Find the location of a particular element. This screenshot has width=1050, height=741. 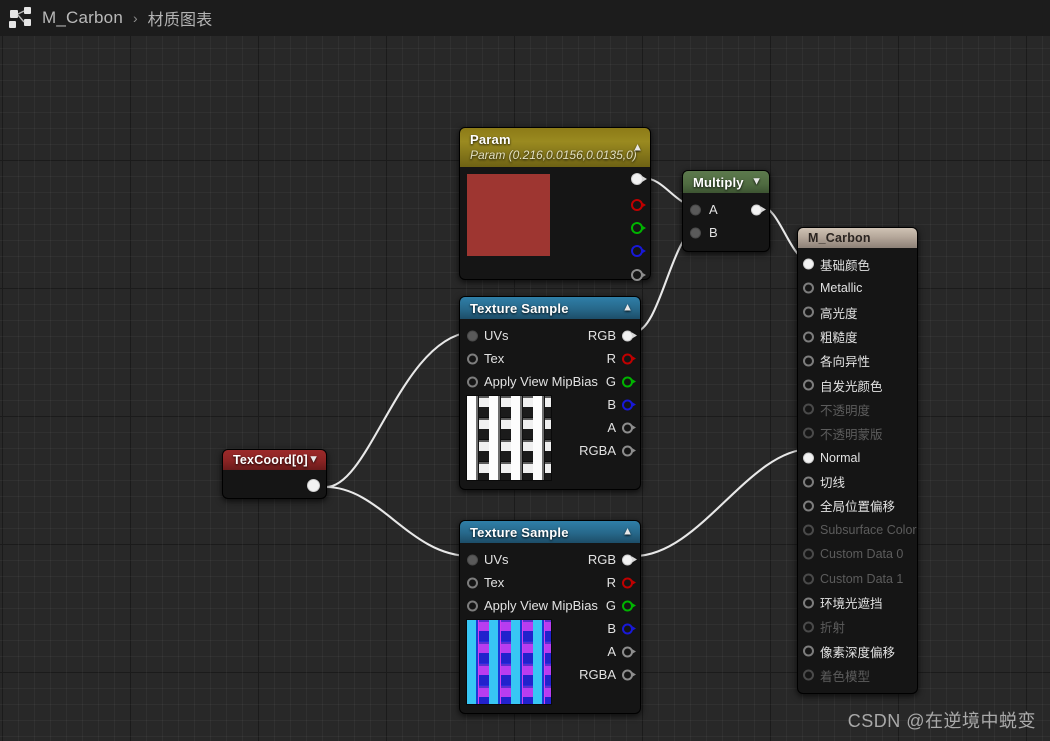

result-pin-row: 着色模型 is located at coordinates (857, 675).